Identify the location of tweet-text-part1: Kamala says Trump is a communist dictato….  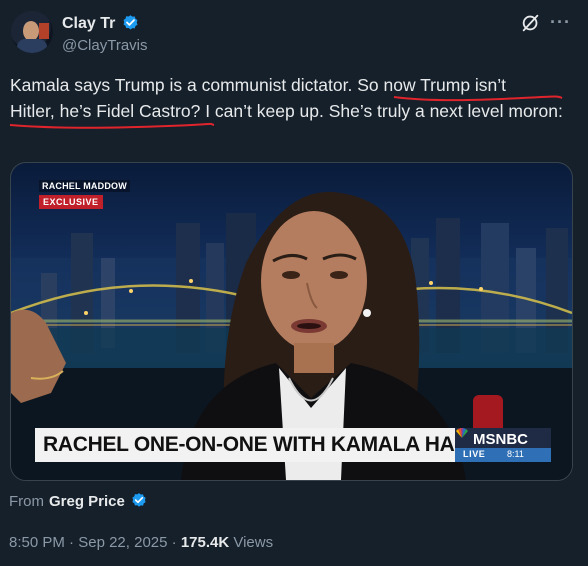
(184, 85).